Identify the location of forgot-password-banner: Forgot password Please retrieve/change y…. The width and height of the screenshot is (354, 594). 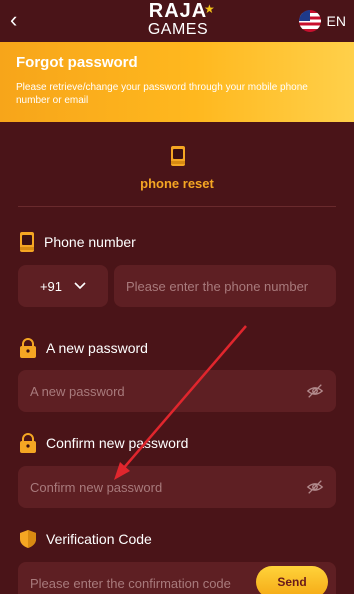
(177, 82).